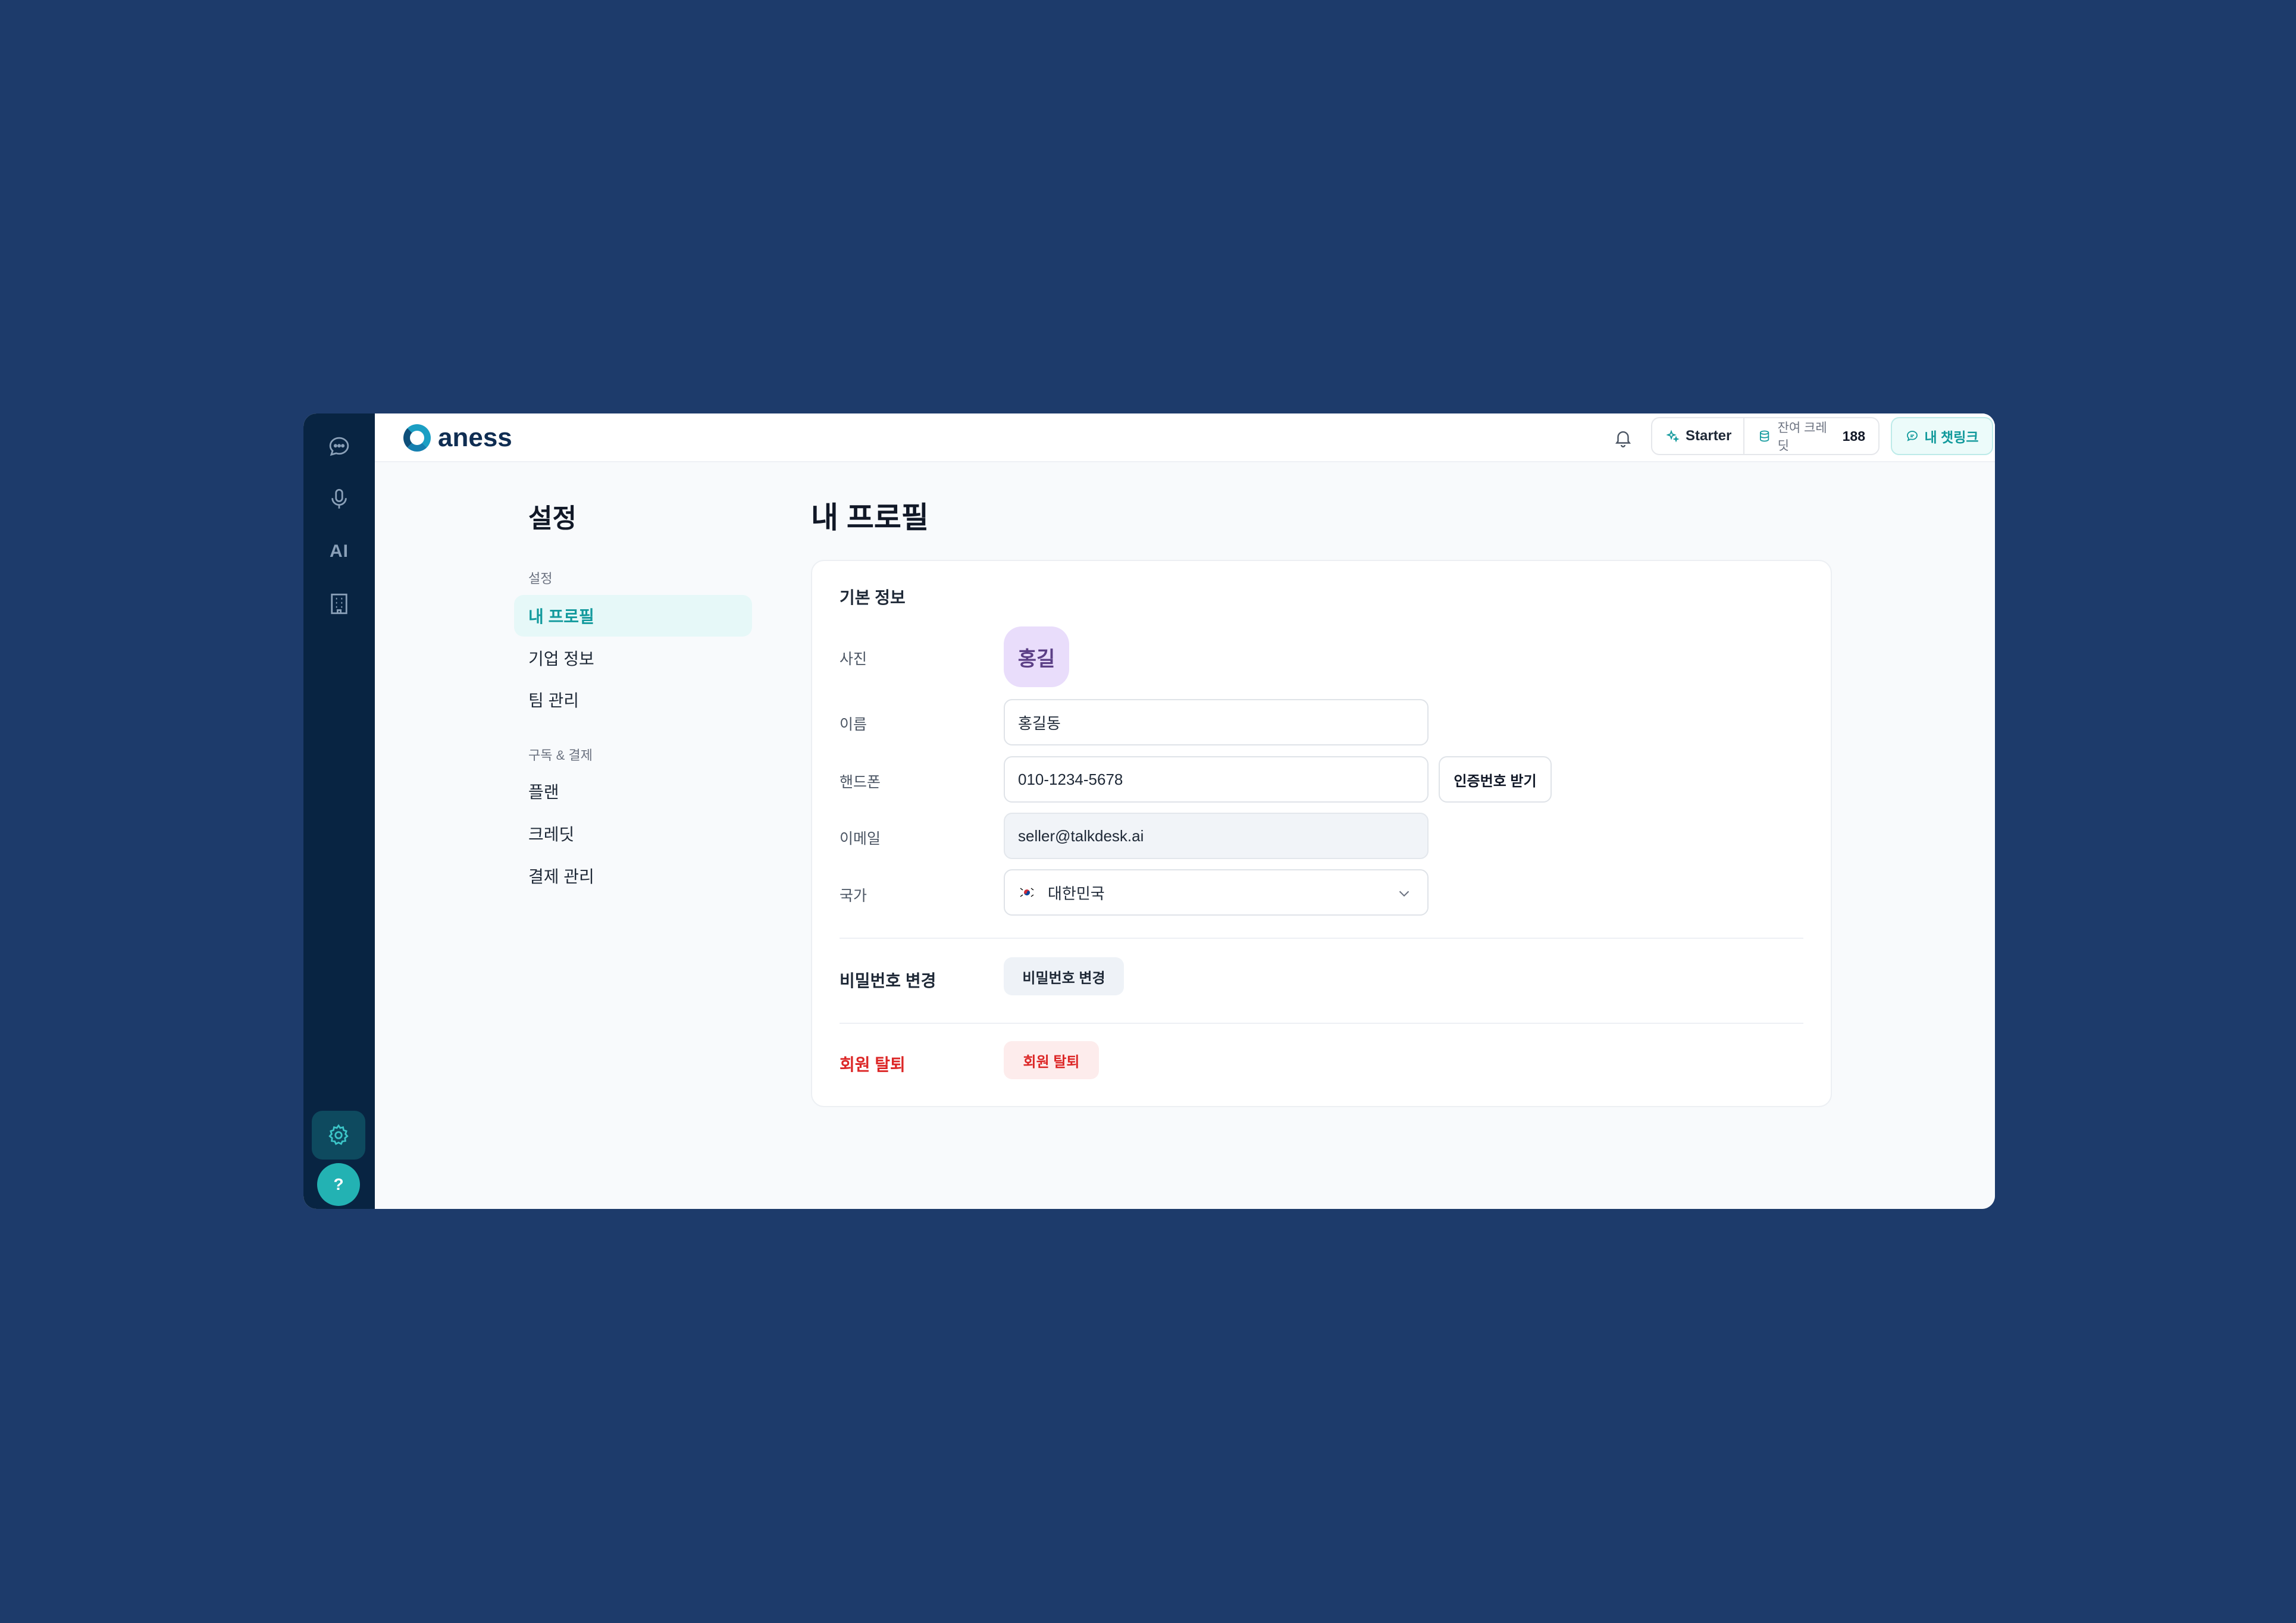  I want to click on logo-mark, so click(417, 438).